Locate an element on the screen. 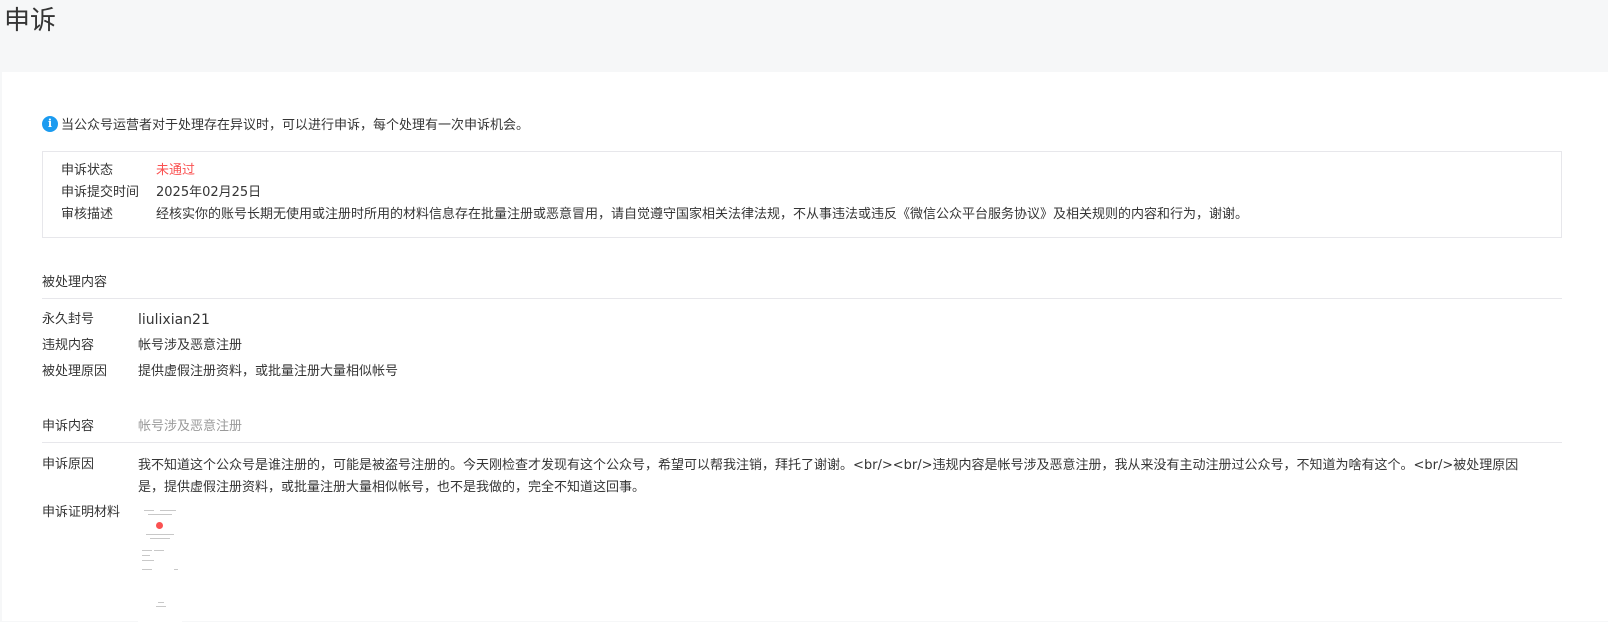 The height and width of the screenshot is (622, 1608). state-label: 申诉状态 is located at coordinates (87, 170).